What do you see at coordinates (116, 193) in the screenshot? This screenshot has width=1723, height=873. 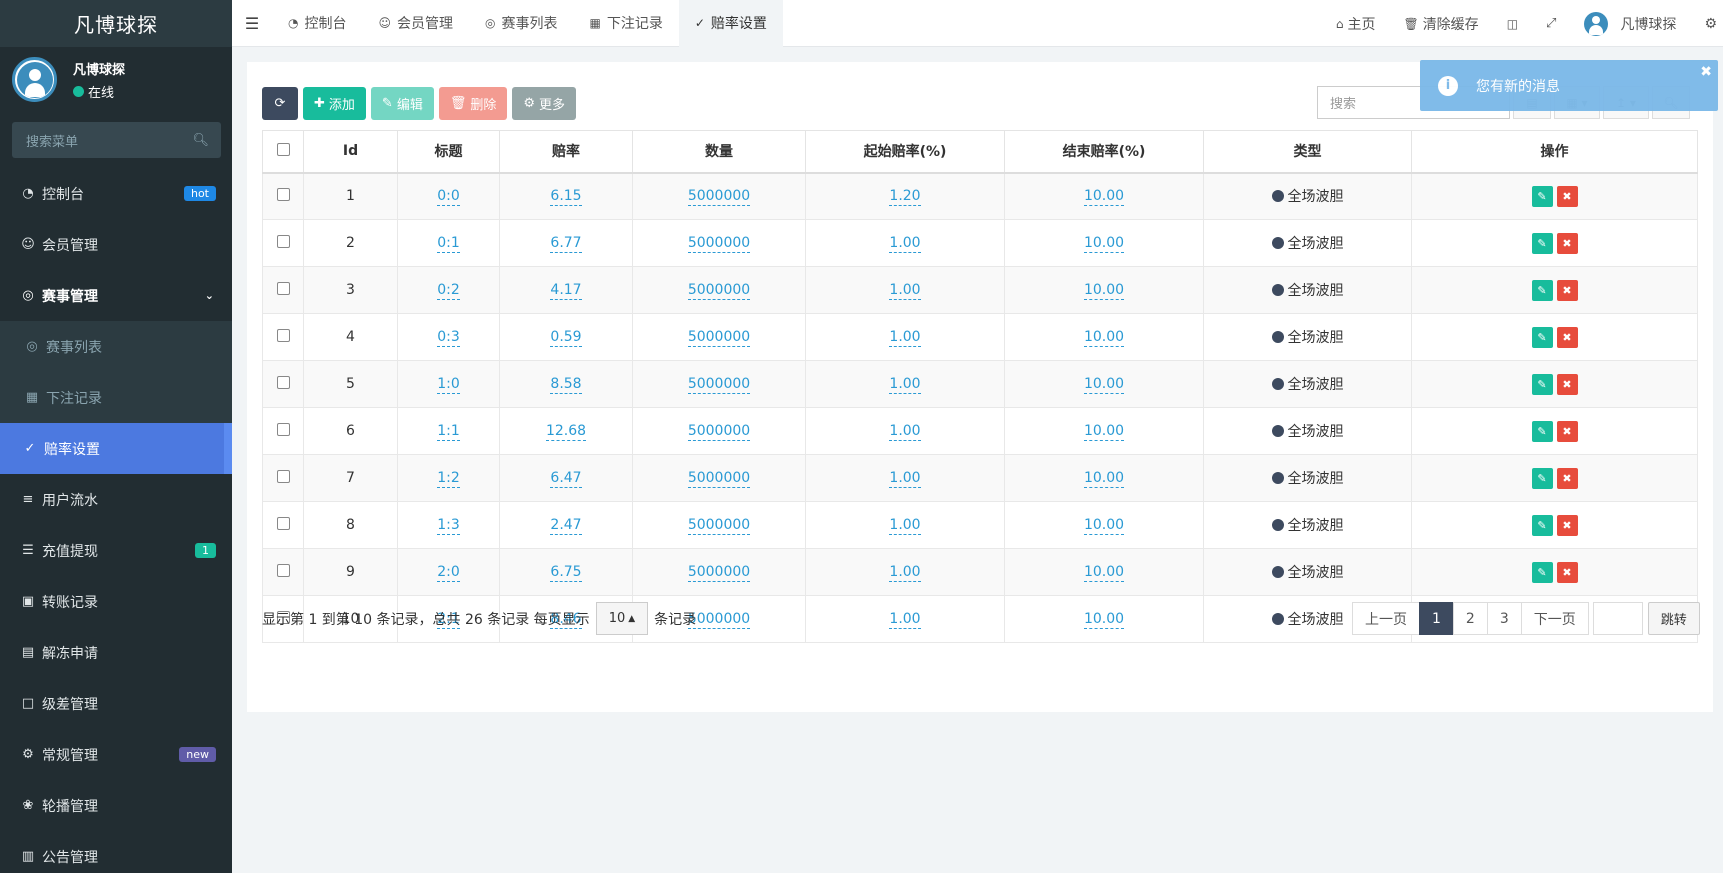 I see `sidebar-item: ◔ 控制台 hot` at bounding box center [116, 193].